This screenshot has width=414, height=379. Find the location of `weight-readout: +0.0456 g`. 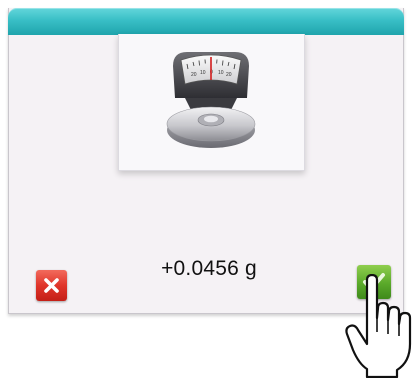

weight-readout: +0.0456 g is located at coordinates (209, 268).